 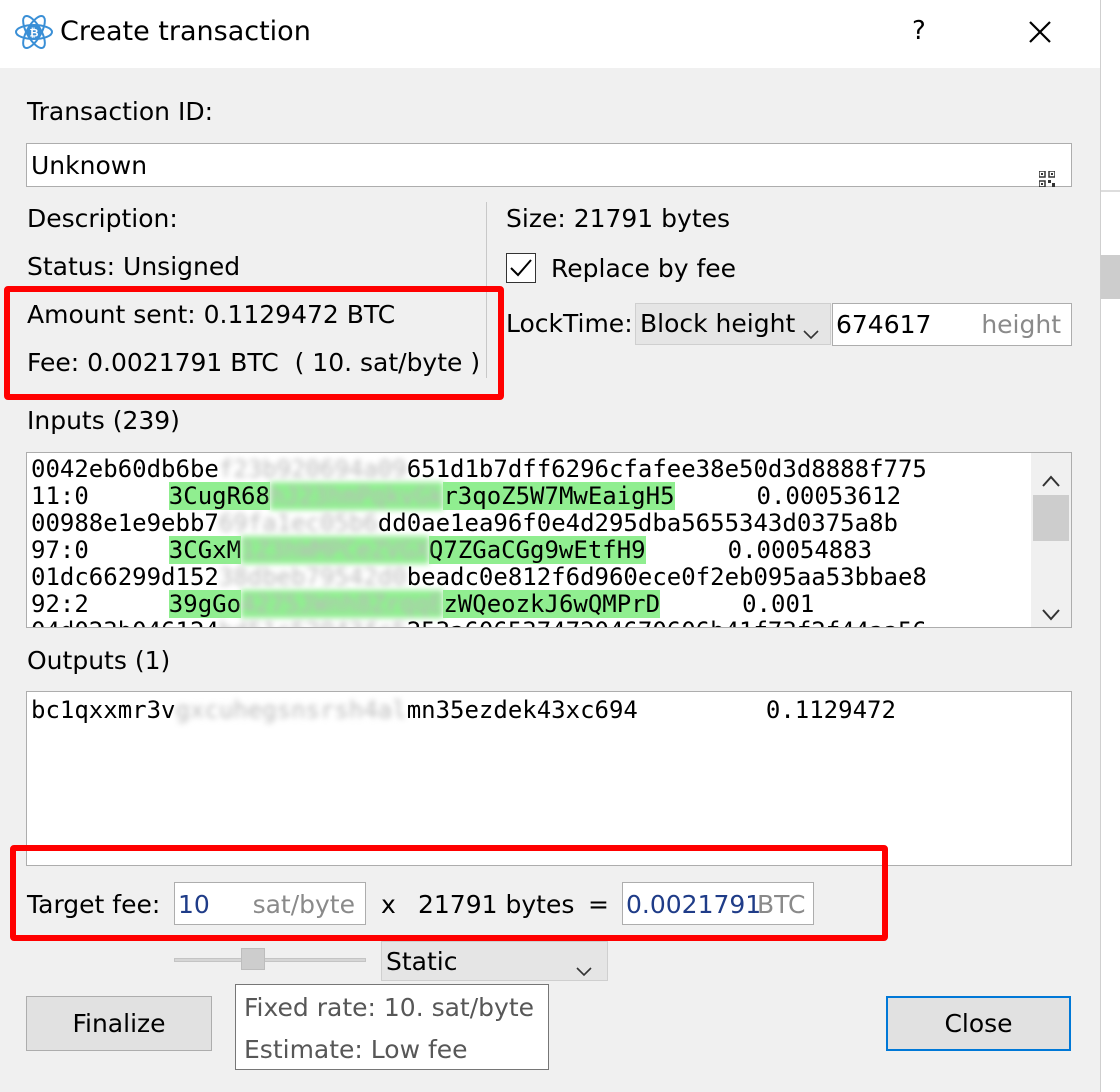 What do you see at coordinates (120, 111) in the screenshot?
I see `txid-label: Transaction ID:` at bounding box center [120, 111].